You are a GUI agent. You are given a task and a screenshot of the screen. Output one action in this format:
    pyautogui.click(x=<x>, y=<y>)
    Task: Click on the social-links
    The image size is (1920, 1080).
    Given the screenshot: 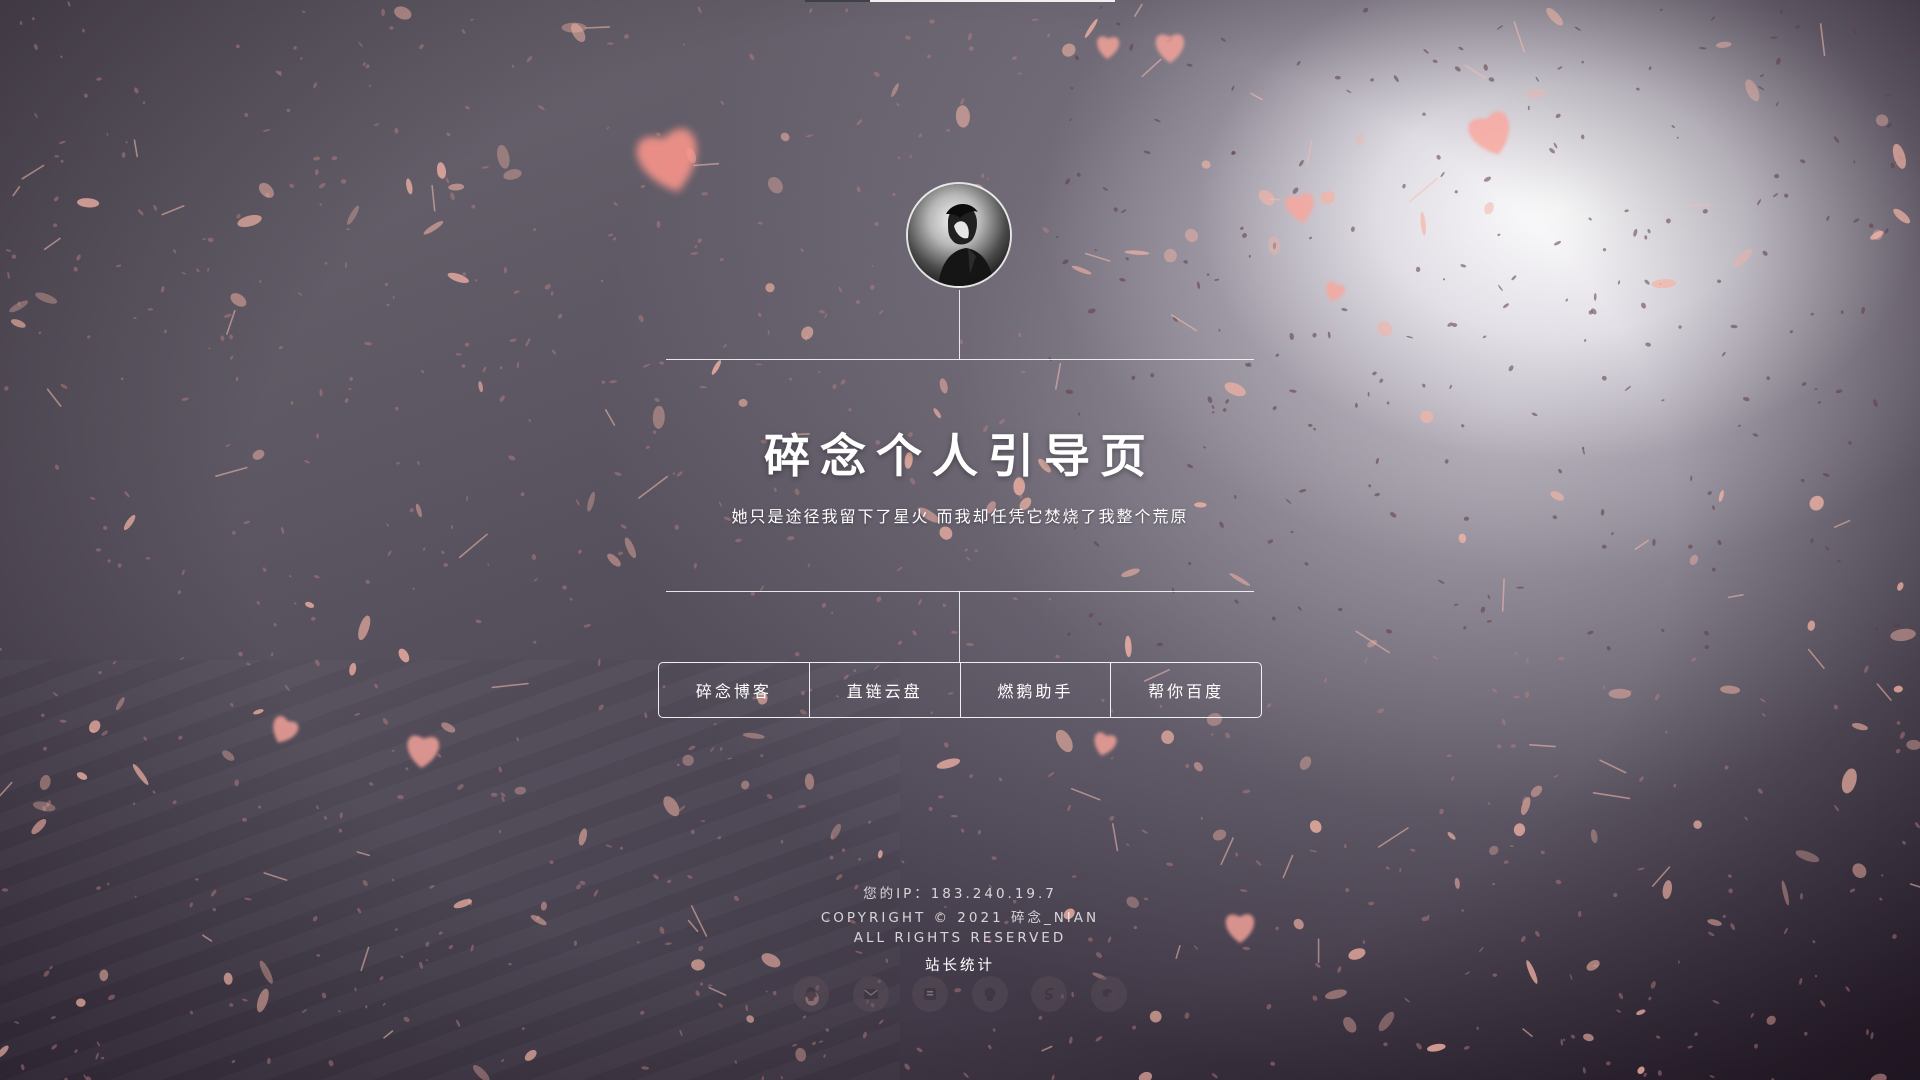 What is the action you would take?
    pyautogui.click(x=960, y=994)
    